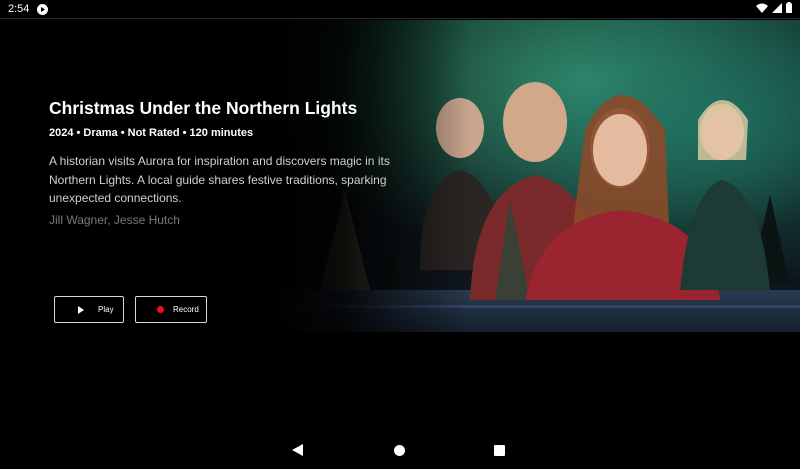 The height and width of the screenshot is (469, 800). I want to click on status-bar: 2:54, so click(400, 9).